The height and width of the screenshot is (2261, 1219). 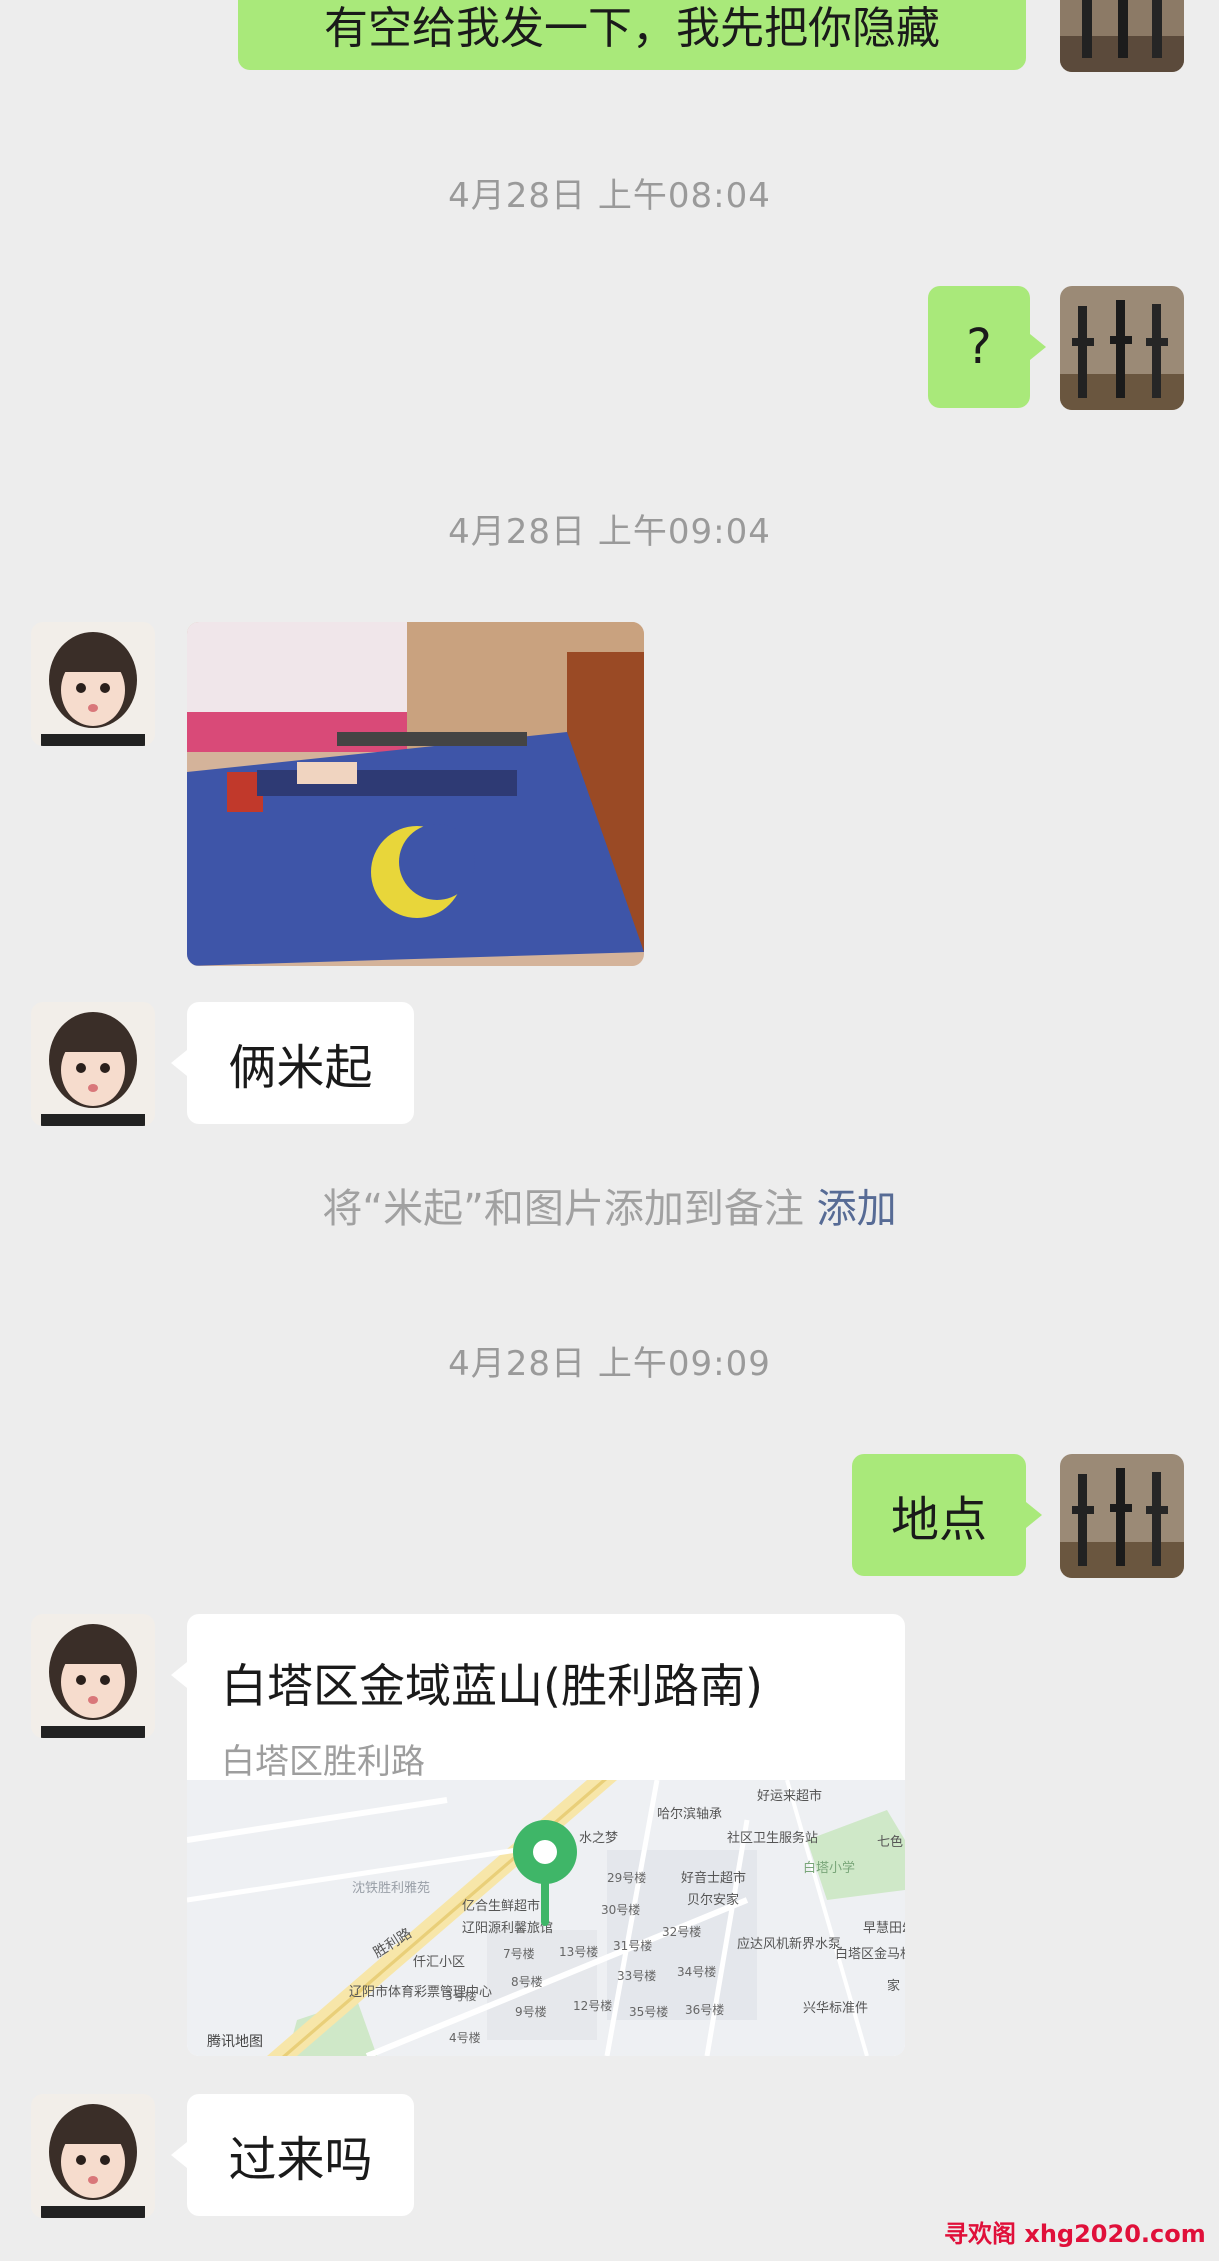 What do you see at coordinates (938, 1520) in the screenshot?
I see `message-text: 地点` at bounding box center [938, 1520].